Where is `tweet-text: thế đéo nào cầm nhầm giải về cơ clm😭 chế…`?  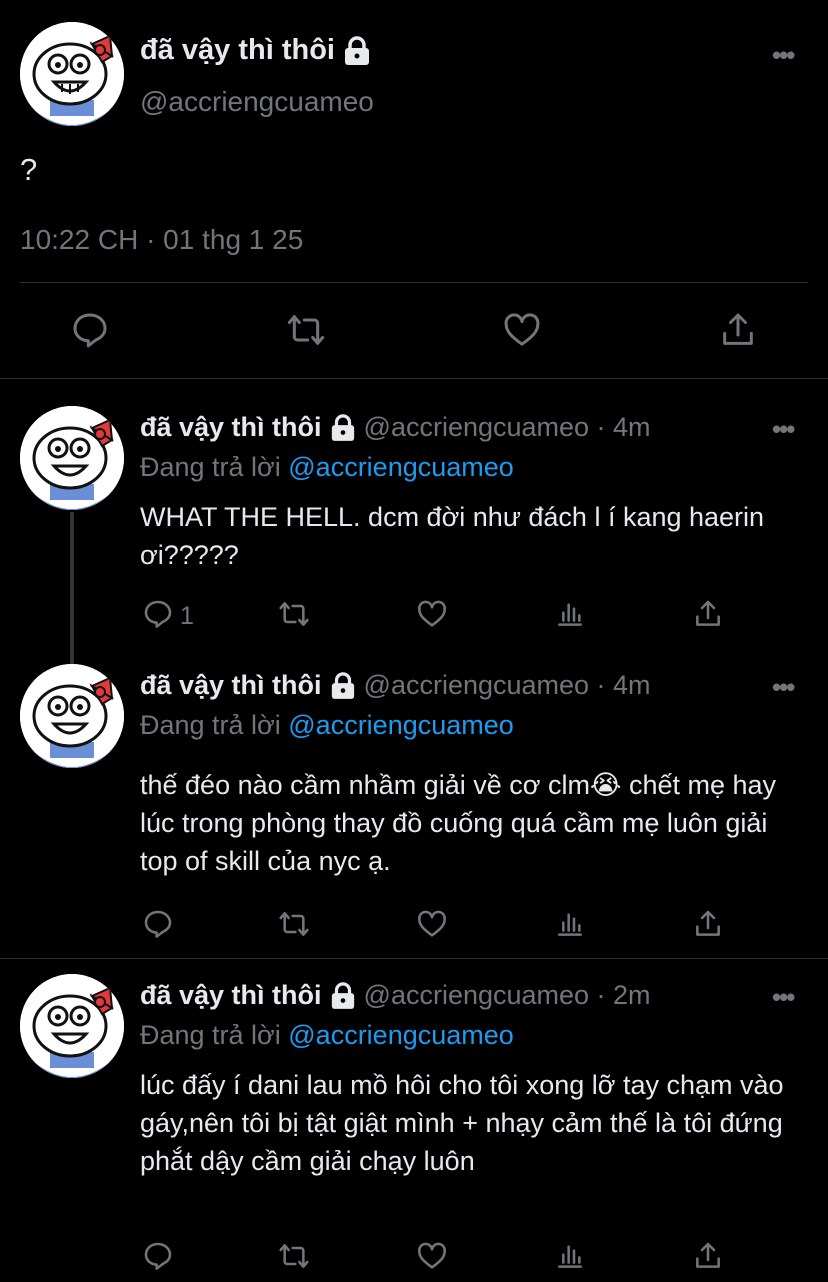 tweet-text: thế đéo nào cầm nhầm giải về cơ clm😭 chế… is located at coordinates (458, 823).